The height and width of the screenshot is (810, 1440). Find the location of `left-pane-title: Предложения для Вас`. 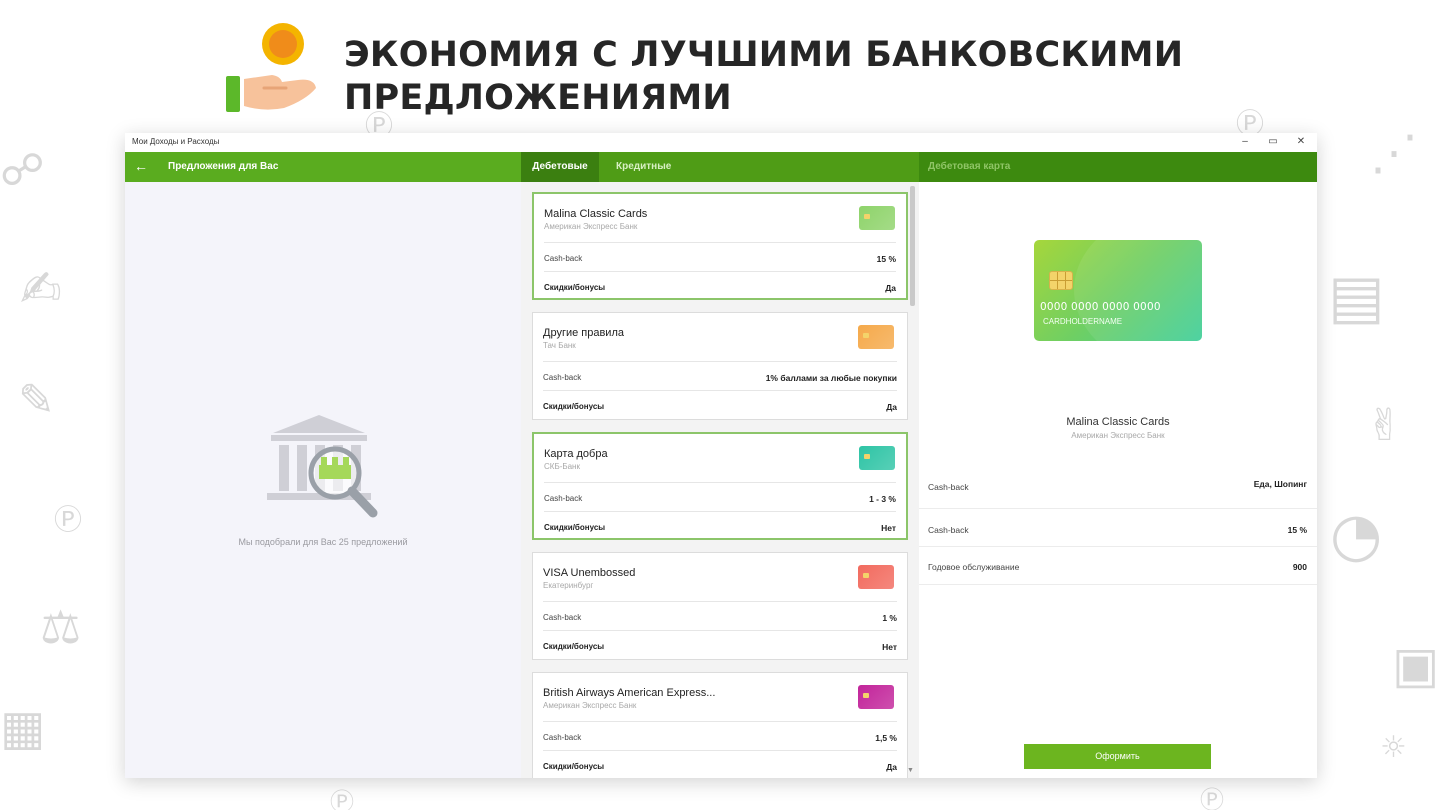

left-pane-title: Предложения для Вас is located at coordinates (223, 166).